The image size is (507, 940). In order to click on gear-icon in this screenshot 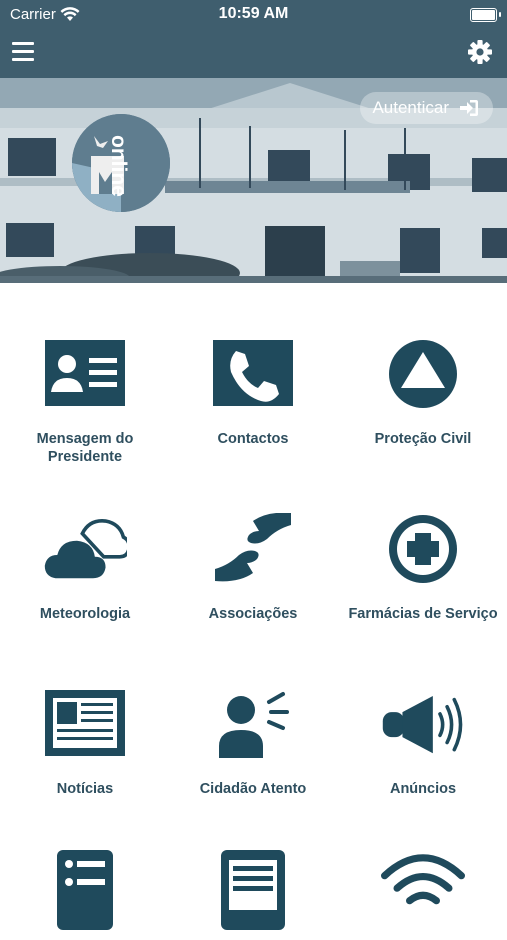, I will do `click(480, 52)`.